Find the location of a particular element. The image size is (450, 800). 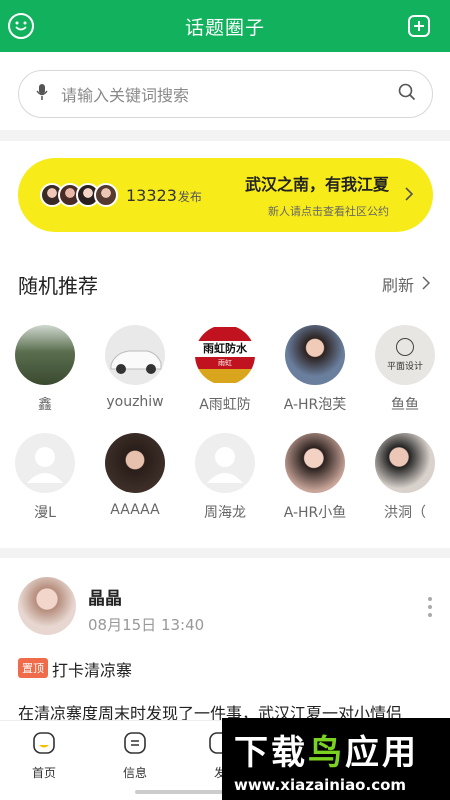

search-area: 请输入关键词搜索 is located at coordinates (225, 91).